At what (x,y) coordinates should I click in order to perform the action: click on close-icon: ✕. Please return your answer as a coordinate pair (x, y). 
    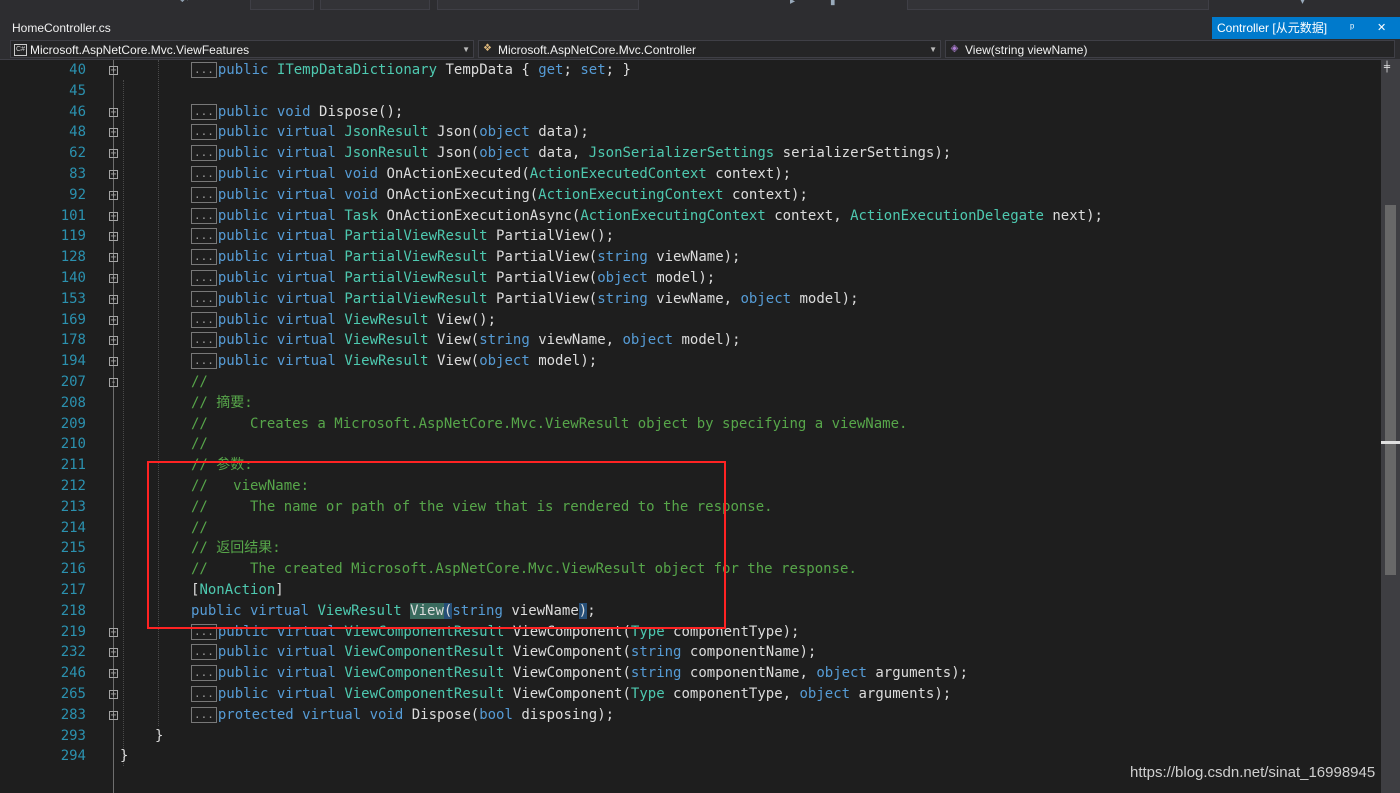
    Looking at the image, I should click on (1381, 28).